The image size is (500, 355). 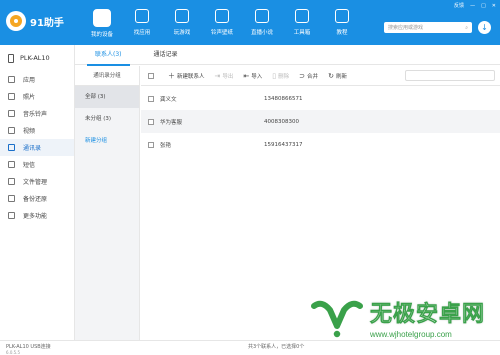 What do you see at coordinates (37, 79) in the screenshot?
I see `sidebar-item-apps: 应用` at bounding box center [37, 79].